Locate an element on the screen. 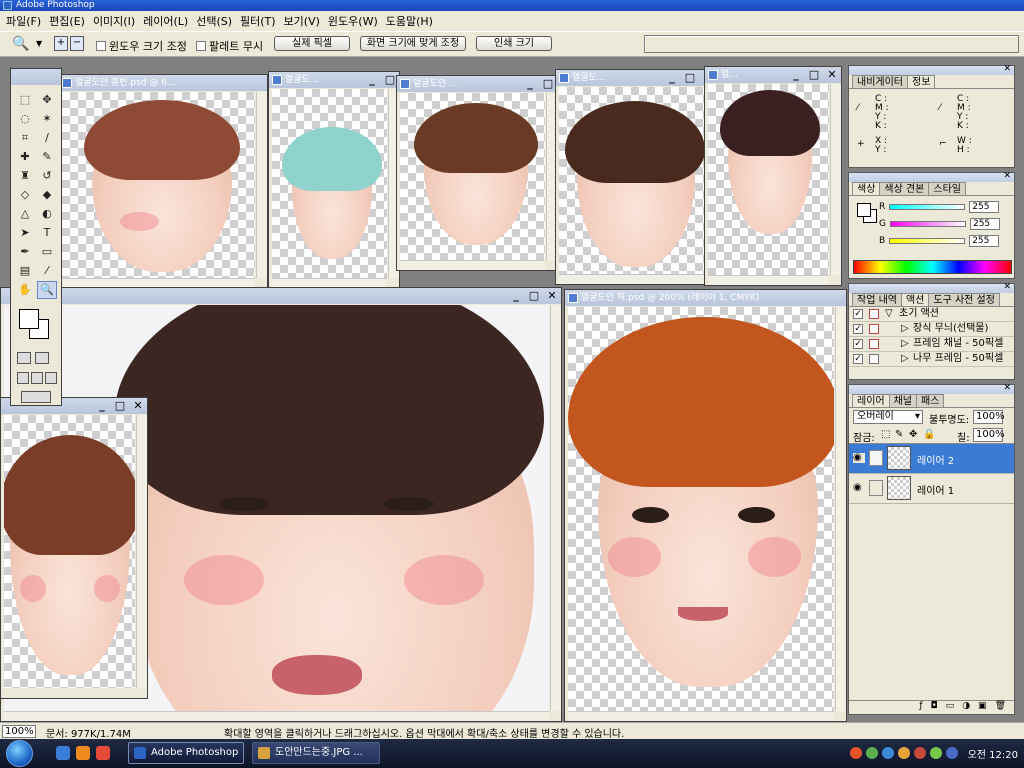 The width and height of the screenshot is (1024, 768). lock-position-icon: ✥ is located at coordinates (913, 434).